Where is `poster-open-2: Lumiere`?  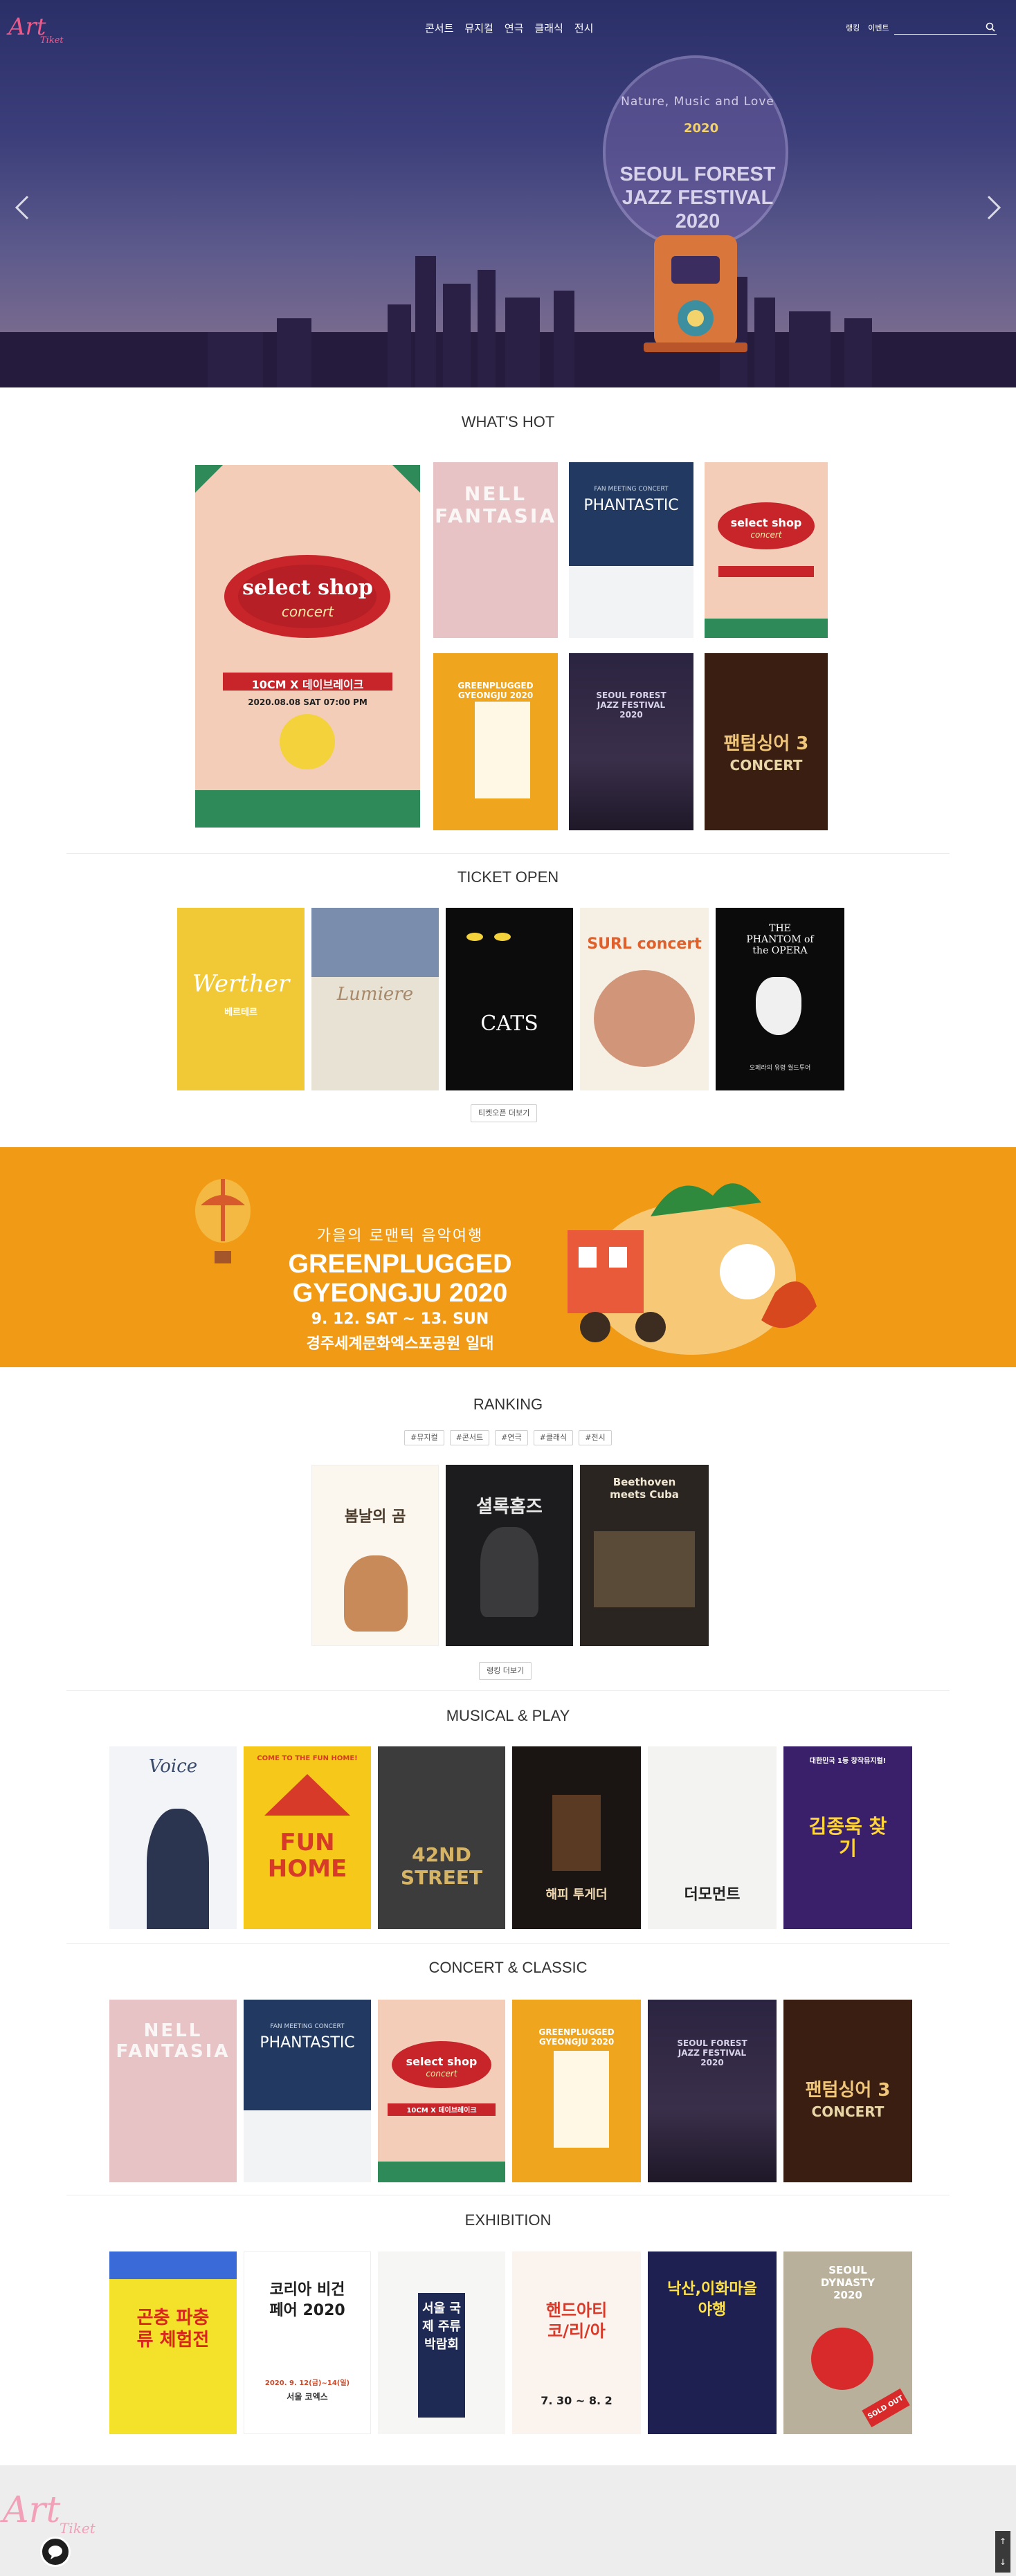
poster-open-2: Lumiere is located at coordinates (375, 999).